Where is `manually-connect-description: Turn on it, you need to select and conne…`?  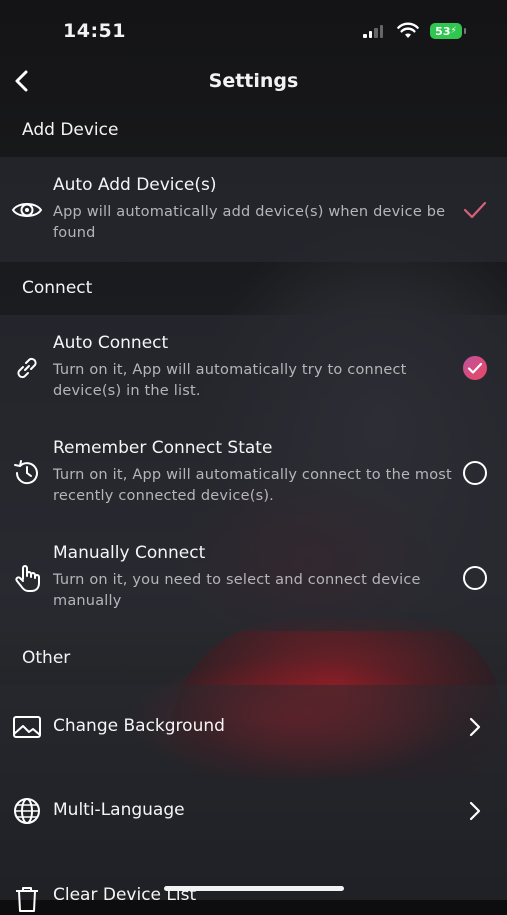 manually-connect-description: Turn on it, you need to select and conne… is located at coordinates (237, 590).